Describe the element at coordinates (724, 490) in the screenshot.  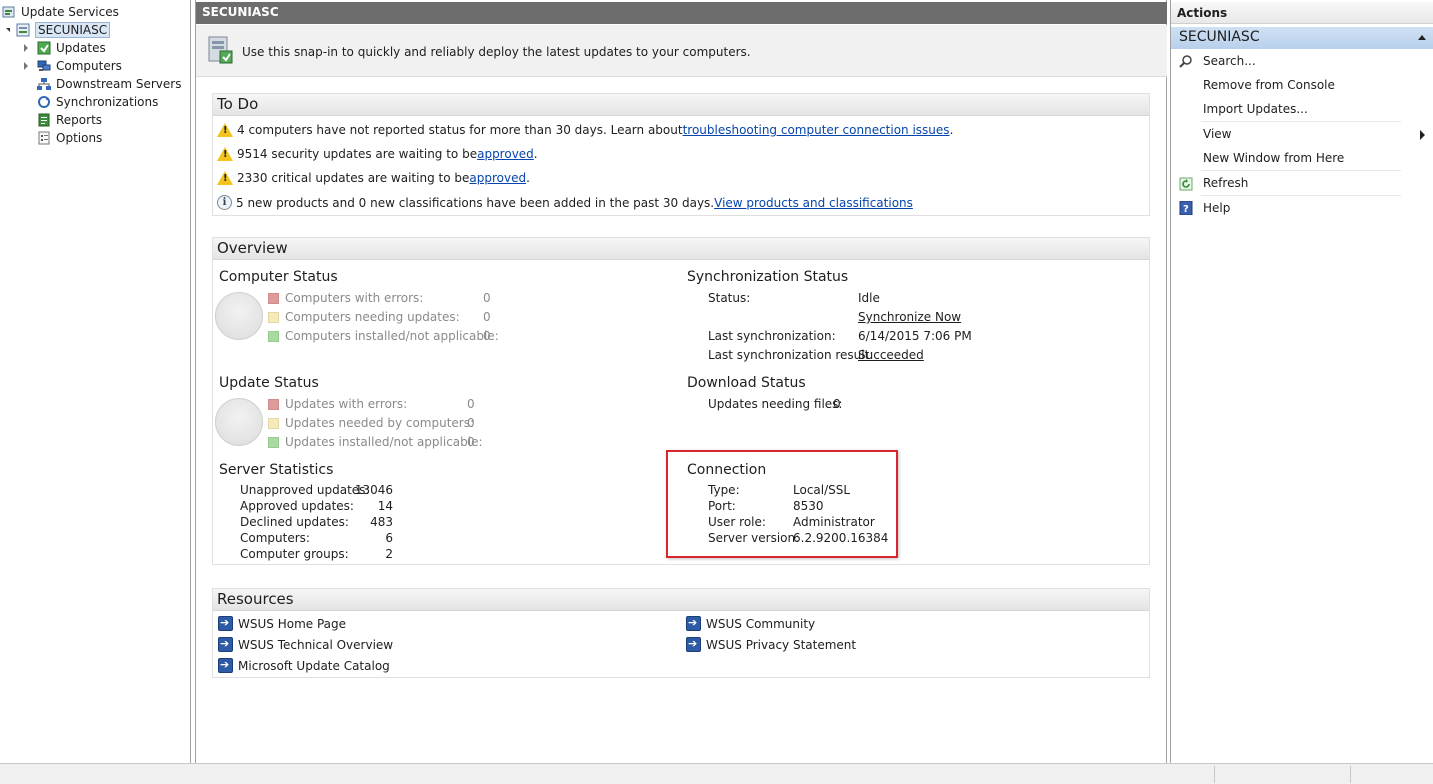
I see `connection-label: Type:` at that location.